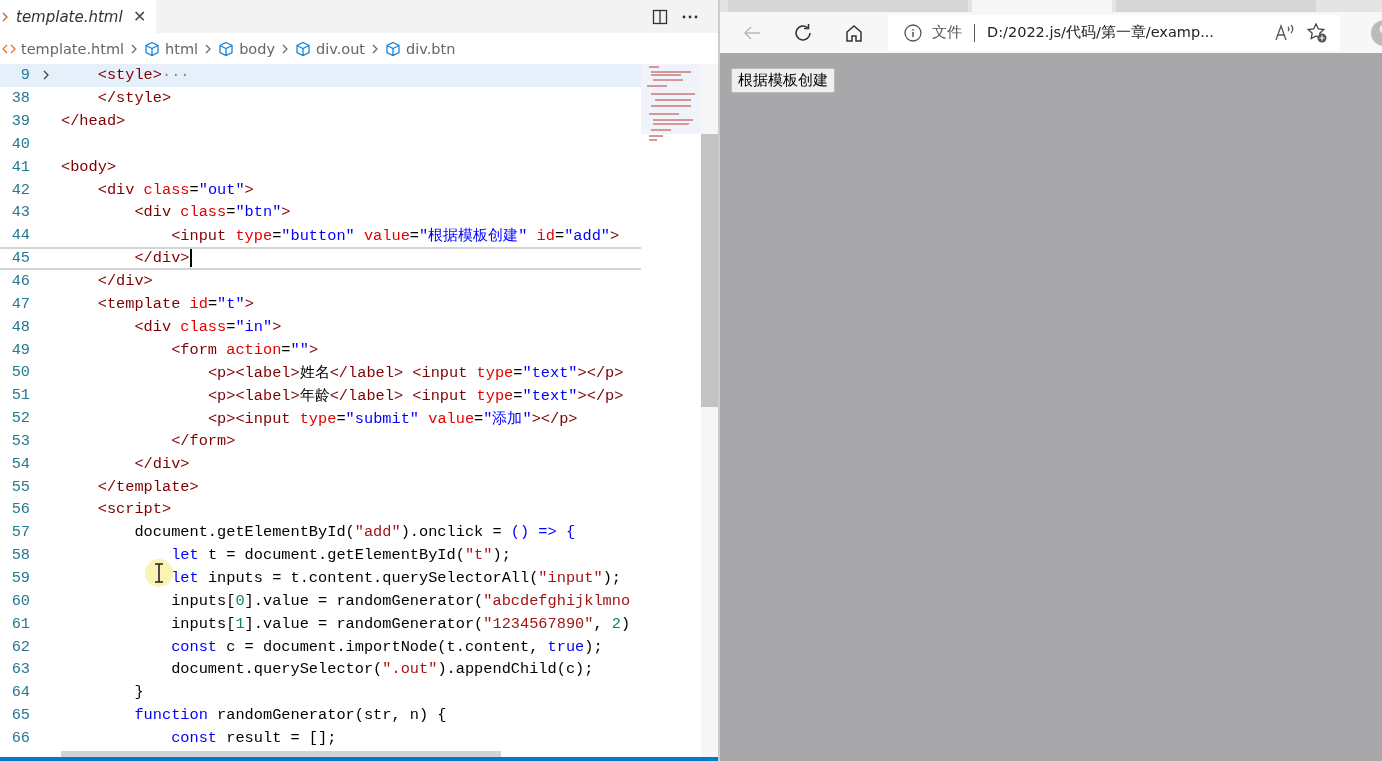  Describe the element at coordinates (20, 143) in the screenshot. I see `line-number: 40` at that location.